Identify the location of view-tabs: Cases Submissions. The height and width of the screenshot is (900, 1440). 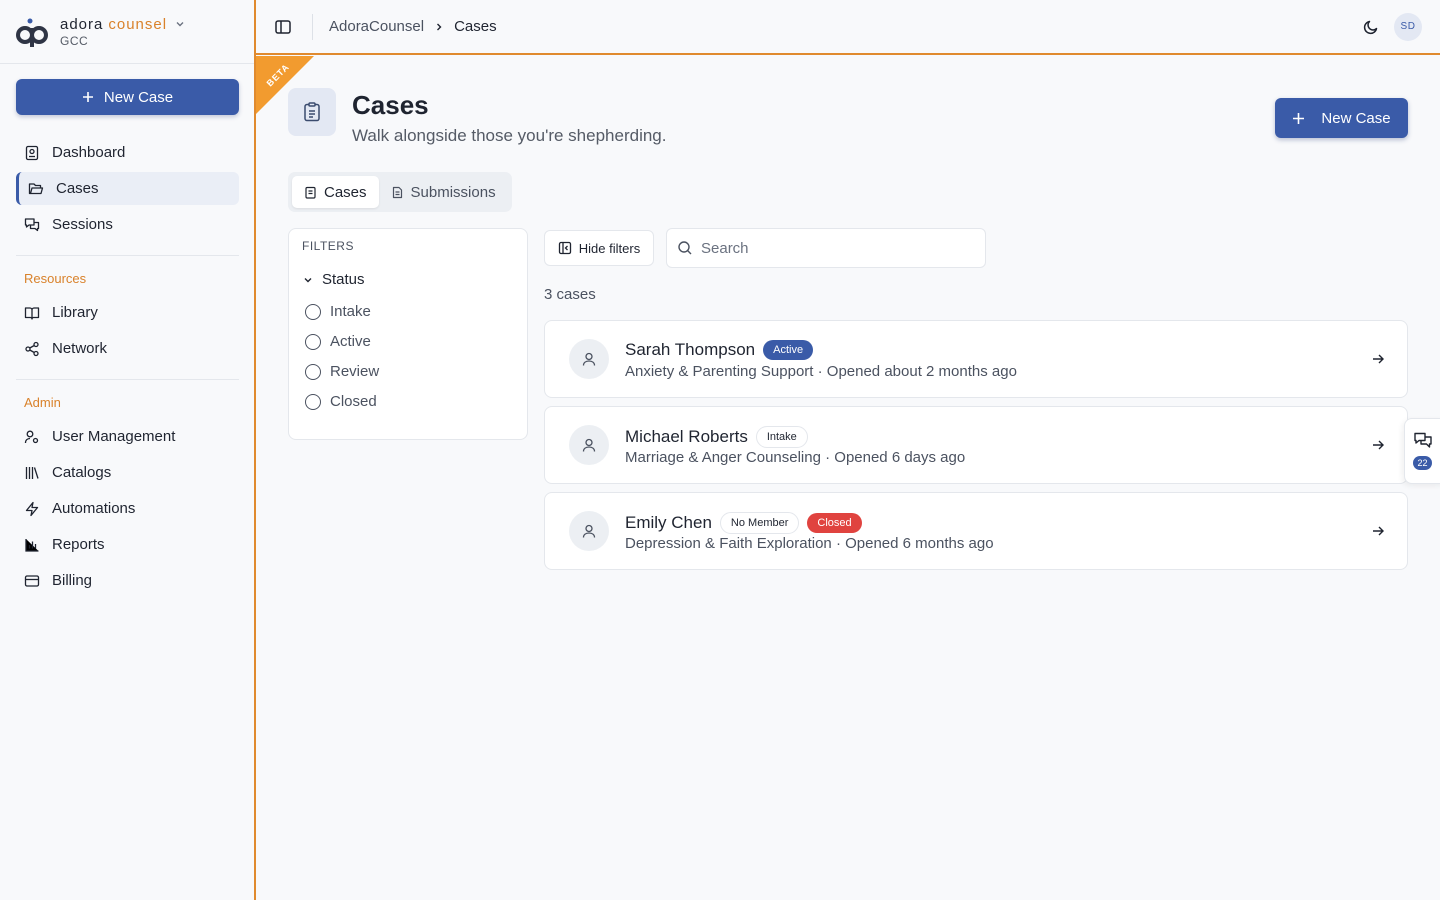
(400, 192).